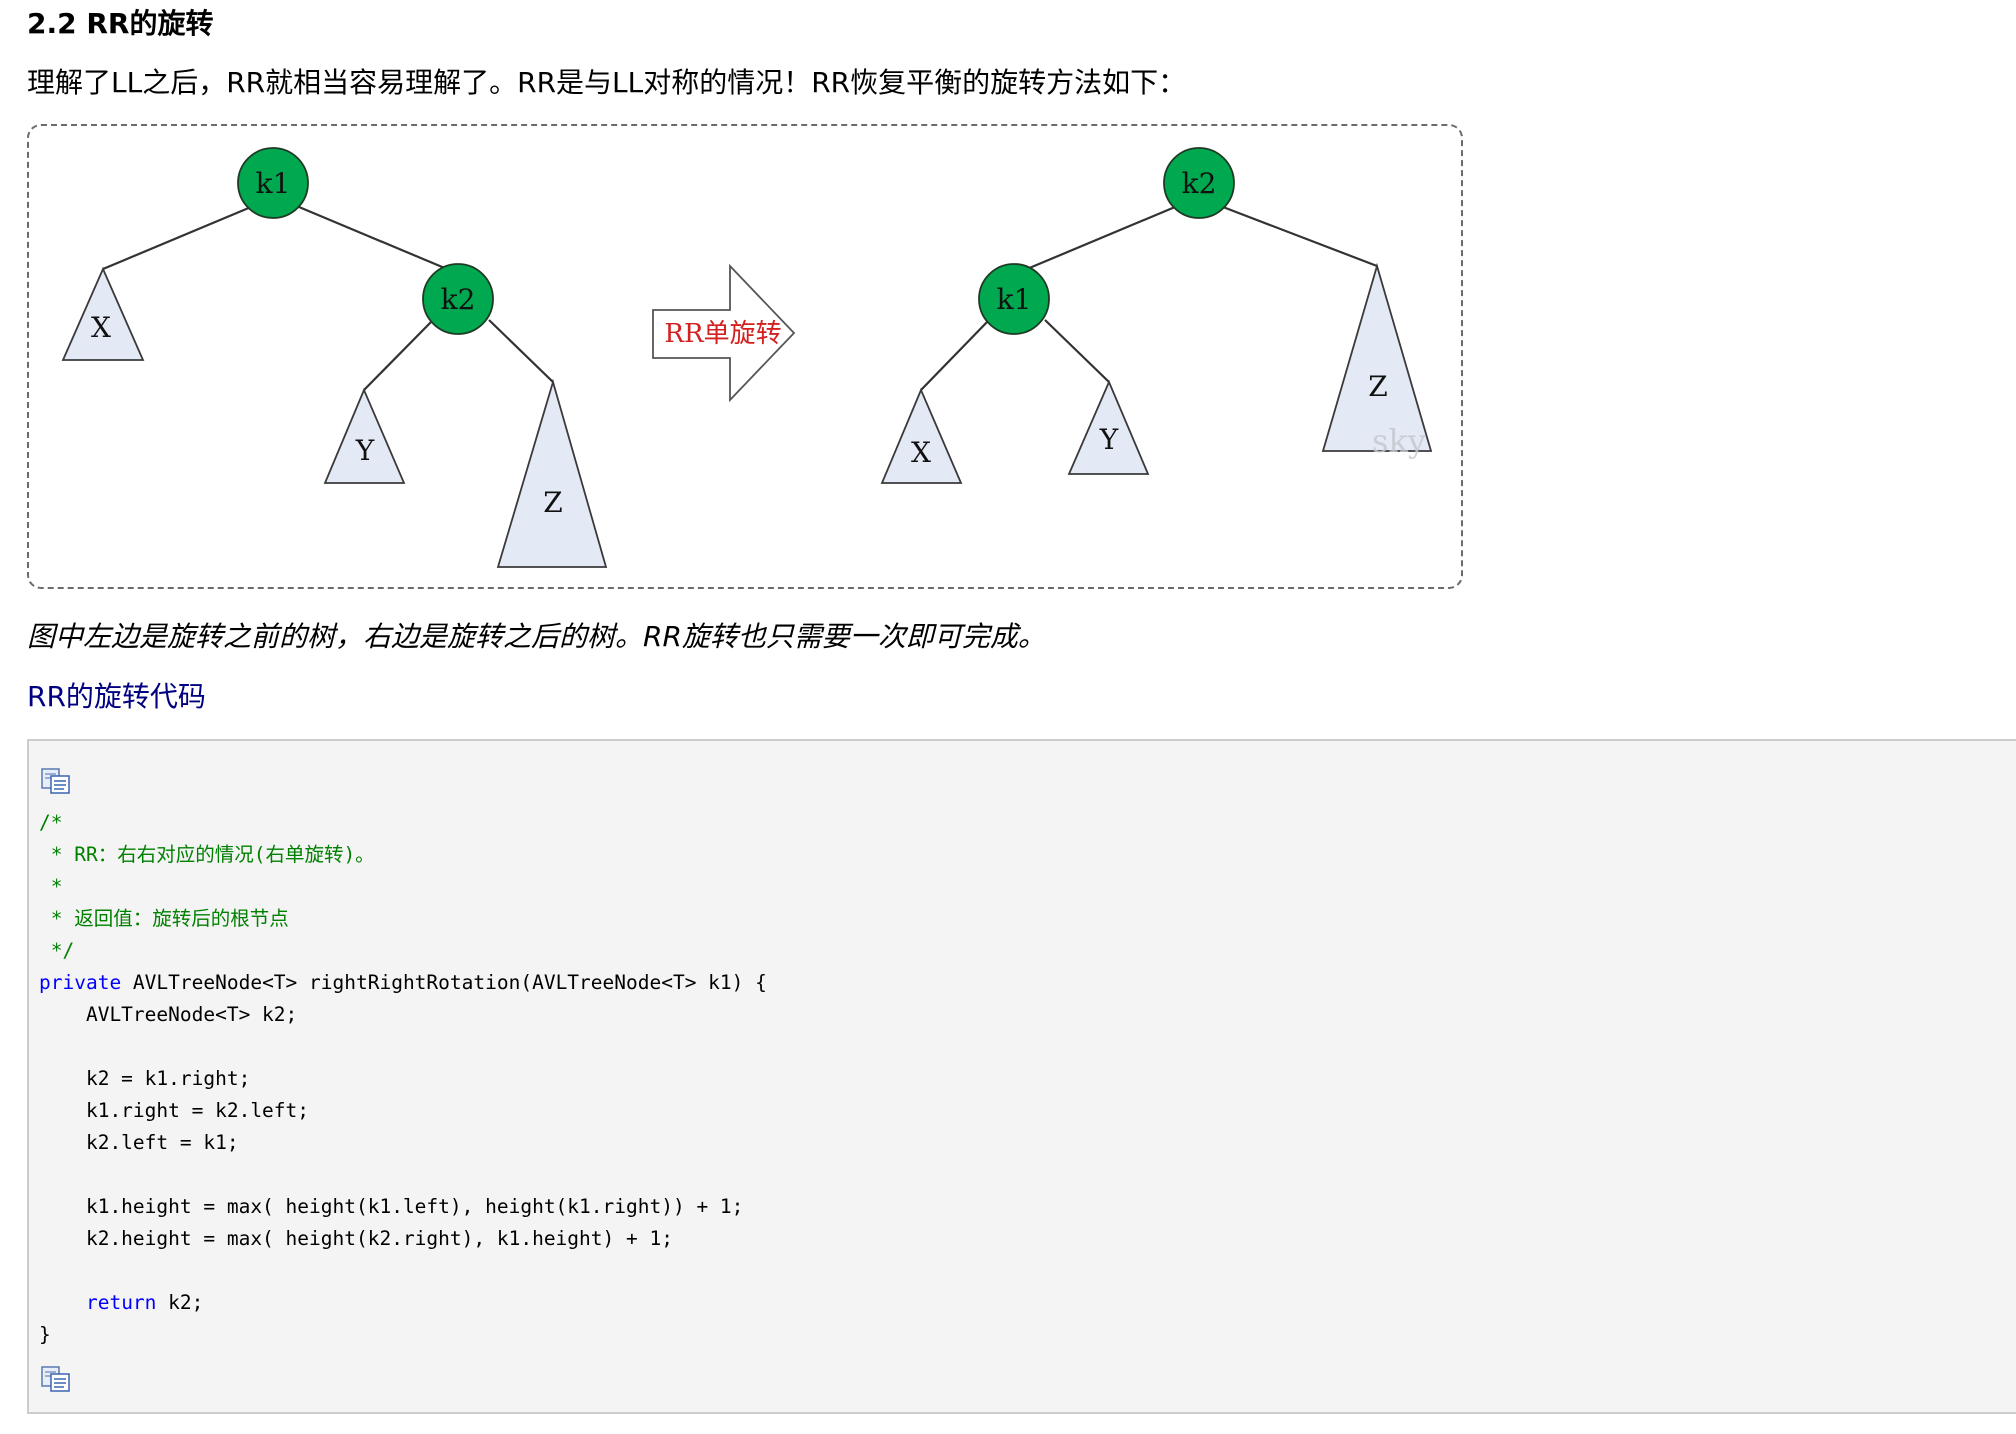 Image resolution: width=2016 pixels, height=1434 pixels. I want to click on arrow-label: RR单旋转, so click(722, 334).